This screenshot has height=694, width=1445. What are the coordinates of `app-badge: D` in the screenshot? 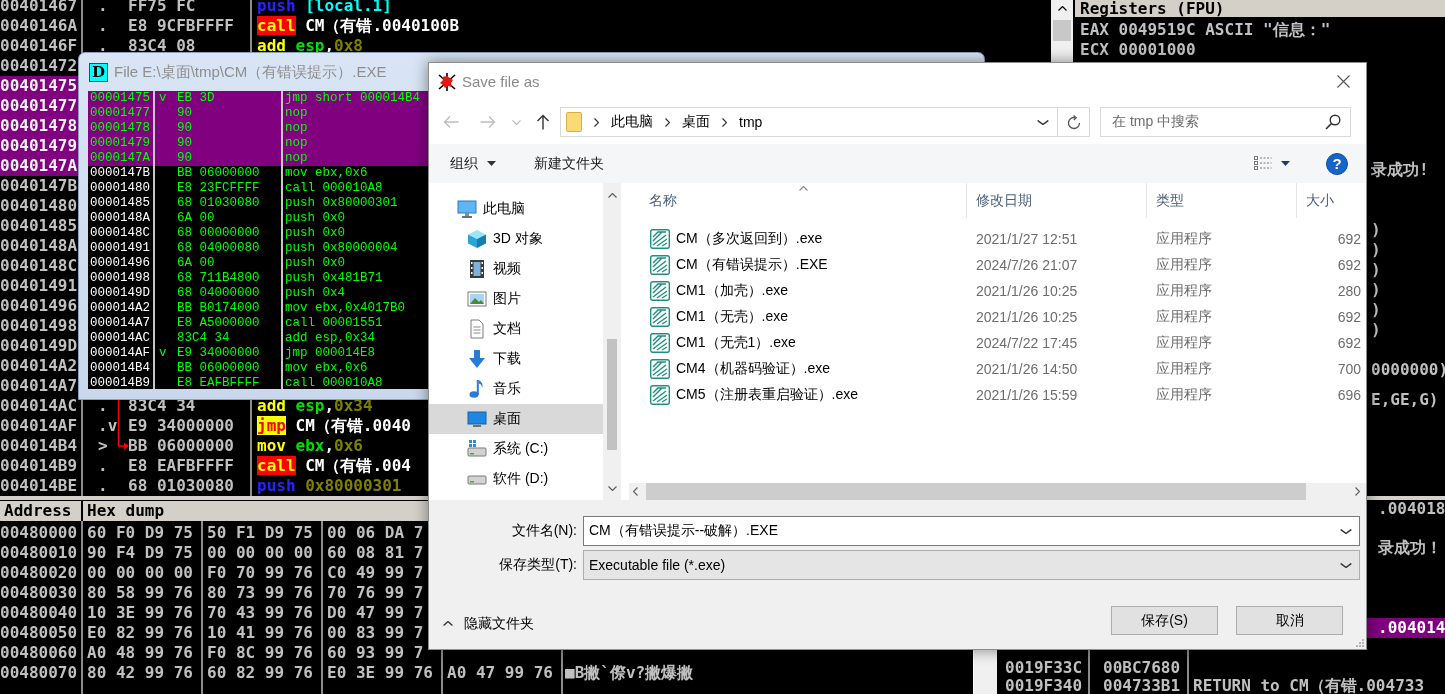 It's located at (98, 72).